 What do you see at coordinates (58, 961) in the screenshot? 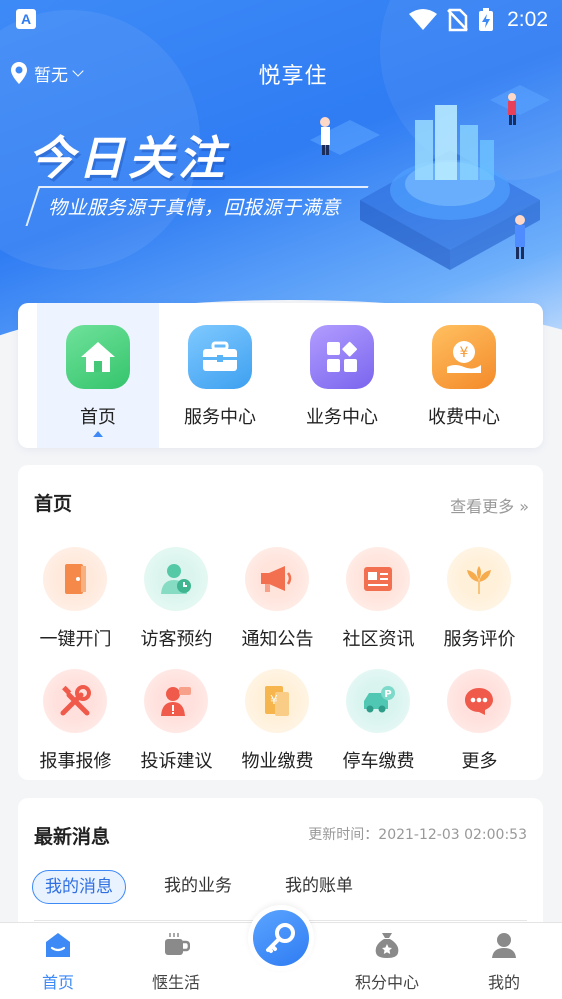
I see `tabbar-item-home: 首页` at bounding box center [58, 961].